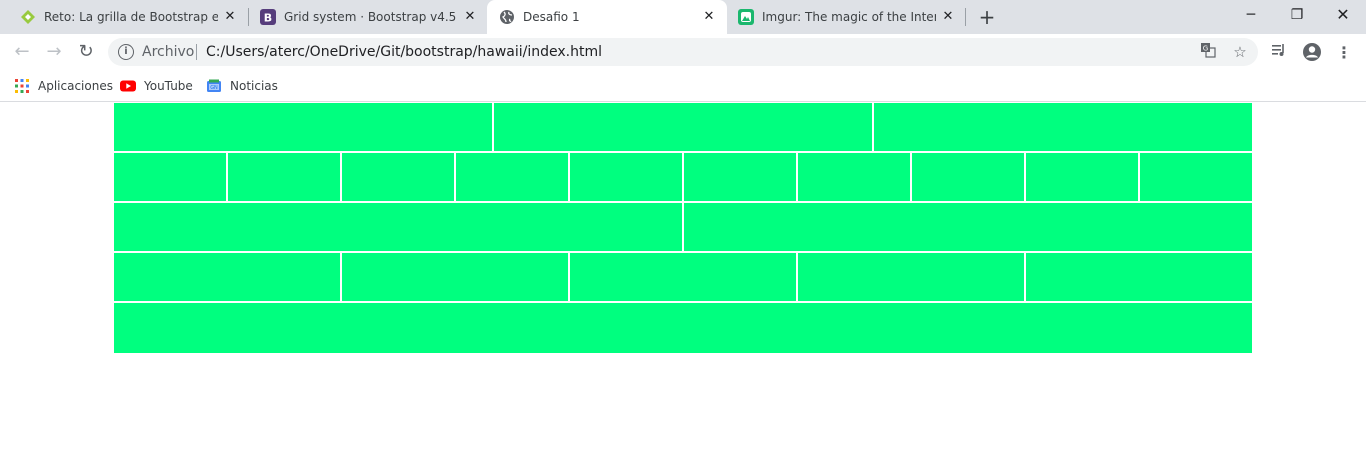 The width and height of the screenshot is (1366, 467). What do you see at coordinates (746, 17) in the screenshot?
I see `imgur-icon` at bounding box center [746, 17].